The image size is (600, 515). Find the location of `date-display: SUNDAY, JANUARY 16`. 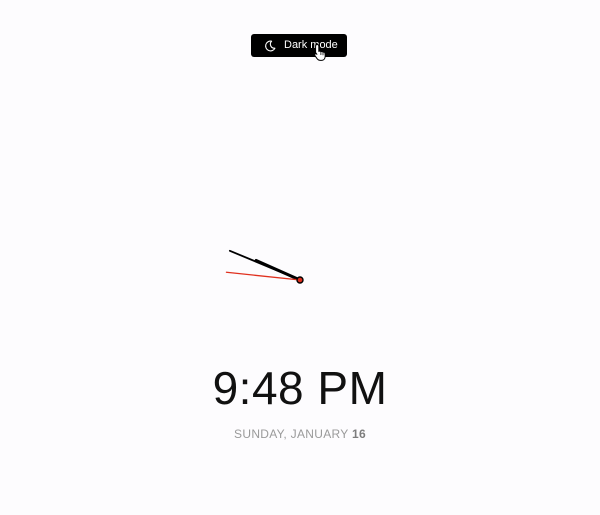

date-display: SUNDAY, JANUARY 16 is located at coordinates (300, 434).